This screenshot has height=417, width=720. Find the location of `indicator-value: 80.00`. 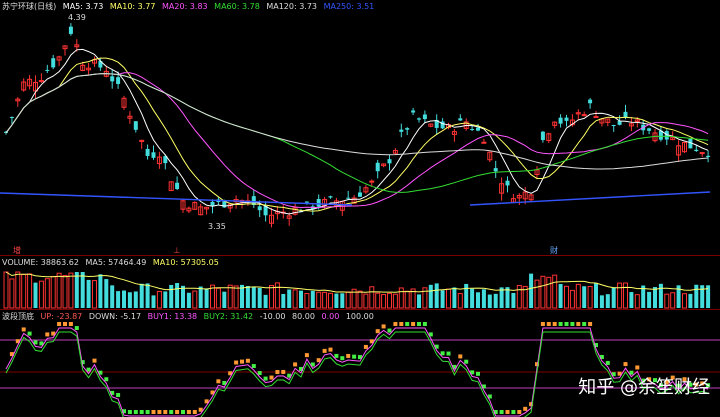

indicator-value: 80.00 is located at coordinates (303, 316).